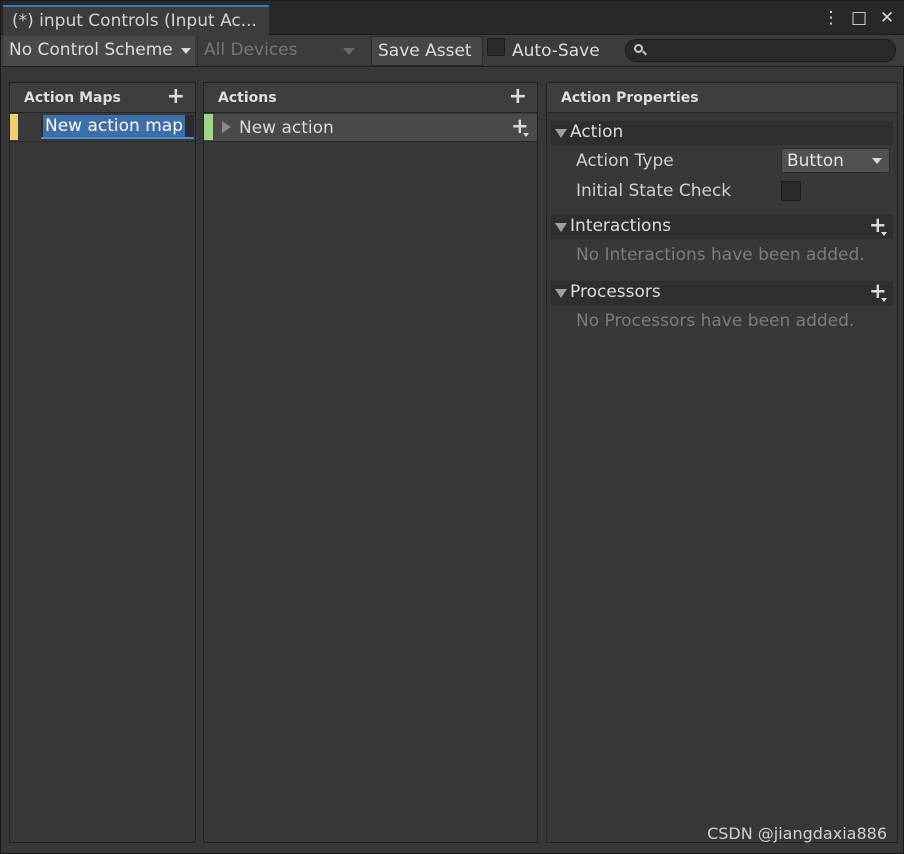 The width and height of the screenshot is (904, 854). What do you see at coordinates (878, 225) in the screenshot?
I see `add-interaction-icon: +` at bounding box center [878, 225].